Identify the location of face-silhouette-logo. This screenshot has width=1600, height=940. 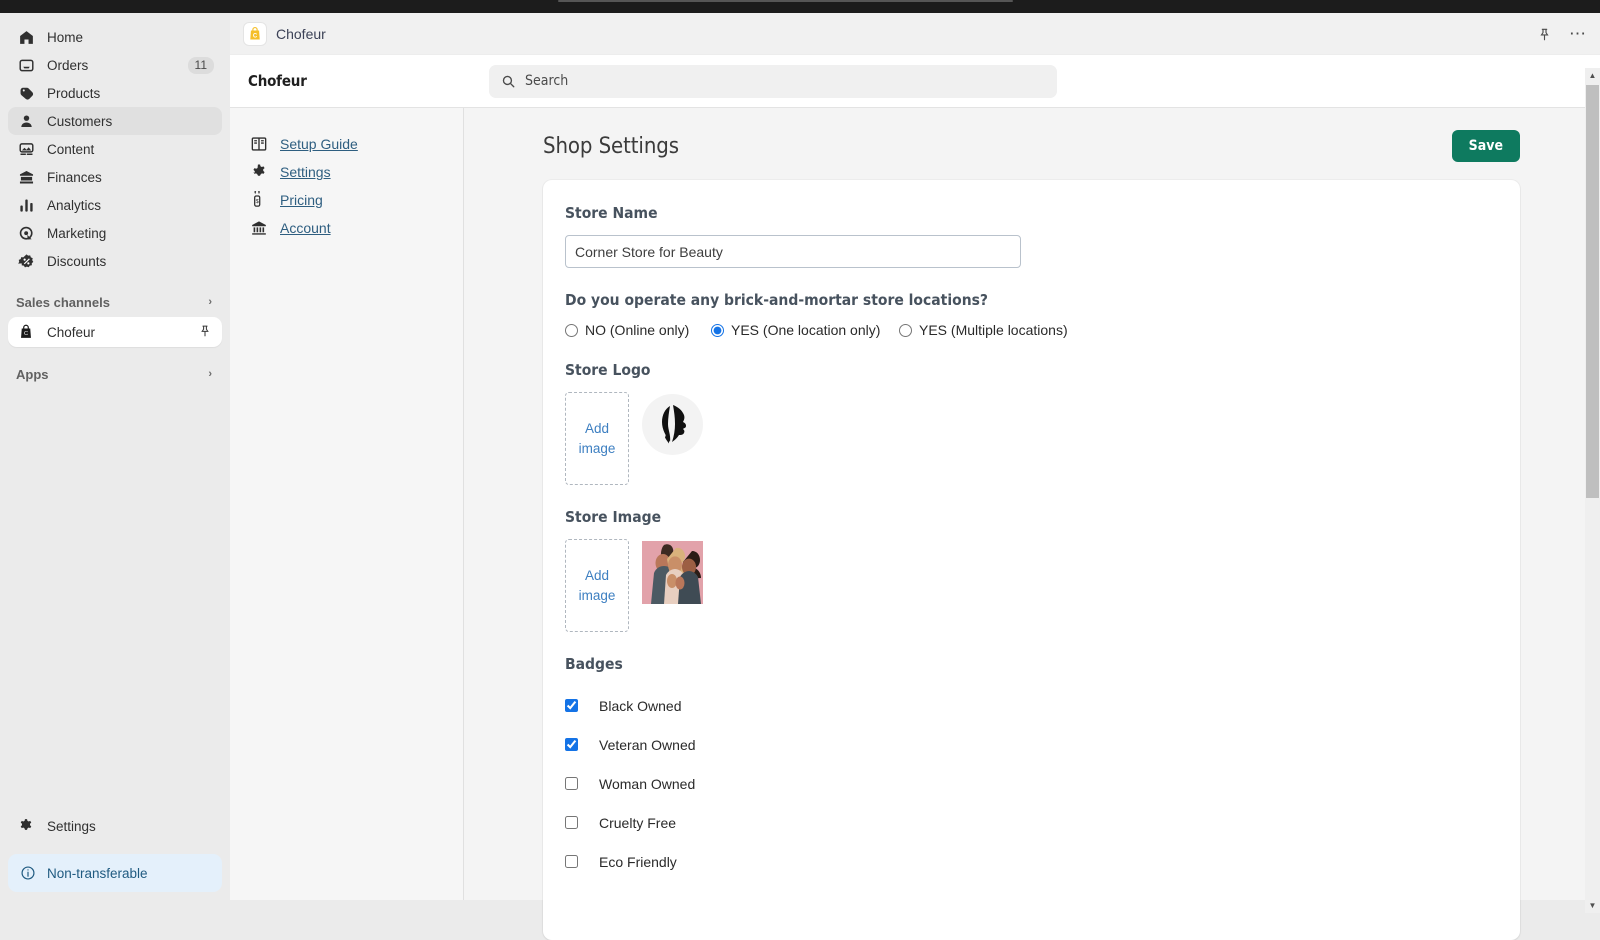
(673, 423).